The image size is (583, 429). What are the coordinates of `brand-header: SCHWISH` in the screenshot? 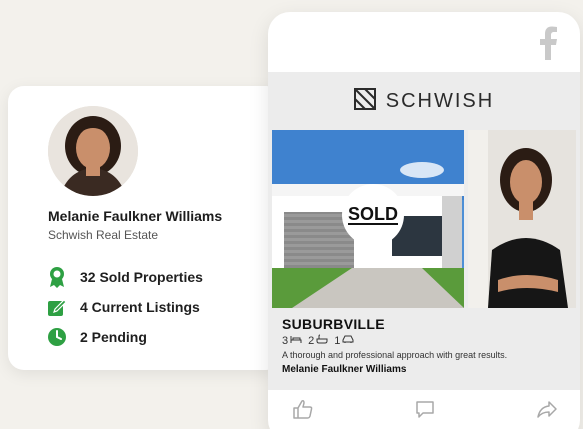 It's located at (424, 101).